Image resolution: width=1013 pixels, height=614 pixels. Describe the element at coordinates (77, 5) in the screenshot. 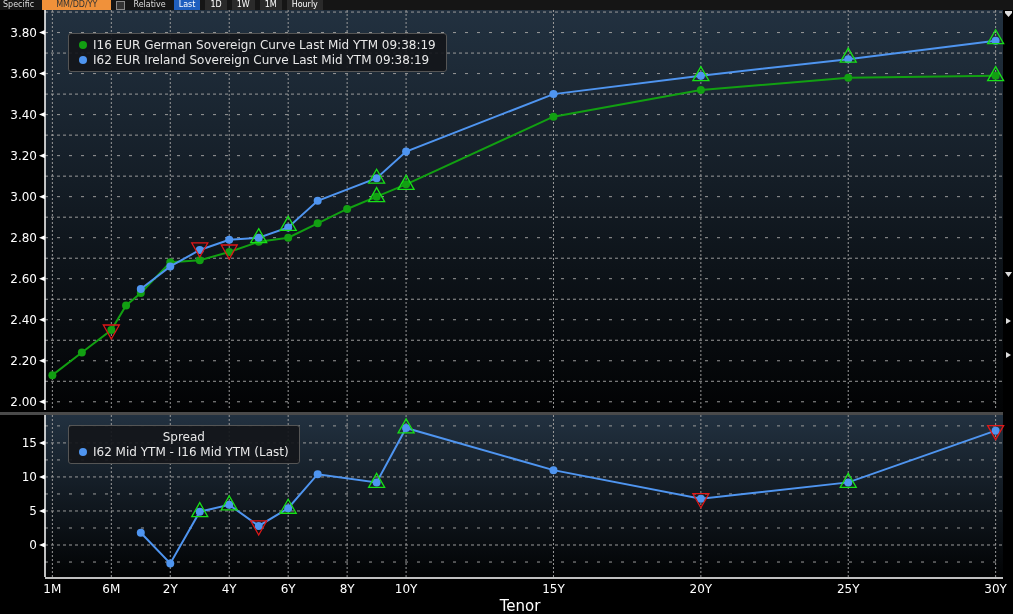

I see `date-field: MM/DD/YY` at that location.